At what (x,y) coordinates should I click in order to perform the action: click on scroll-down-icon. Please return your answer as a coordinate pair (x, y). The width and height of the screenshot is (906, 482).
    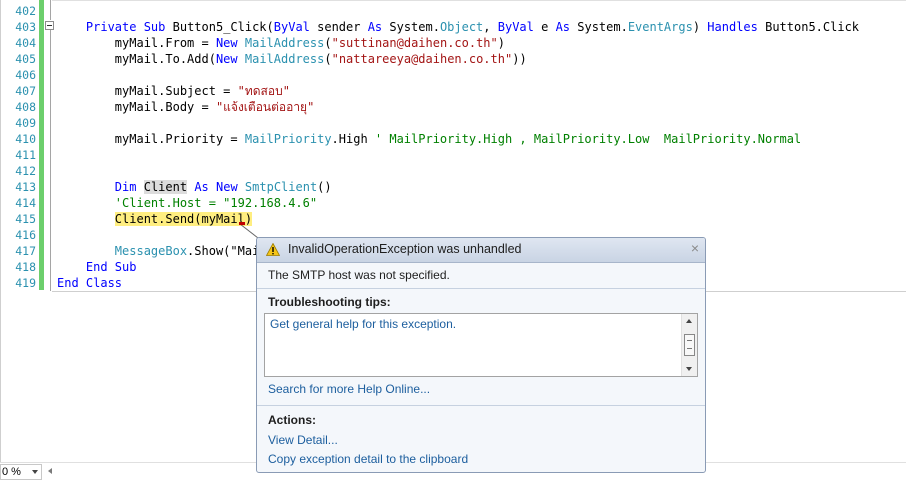
    Looking at the image, I should click on (689, 369).